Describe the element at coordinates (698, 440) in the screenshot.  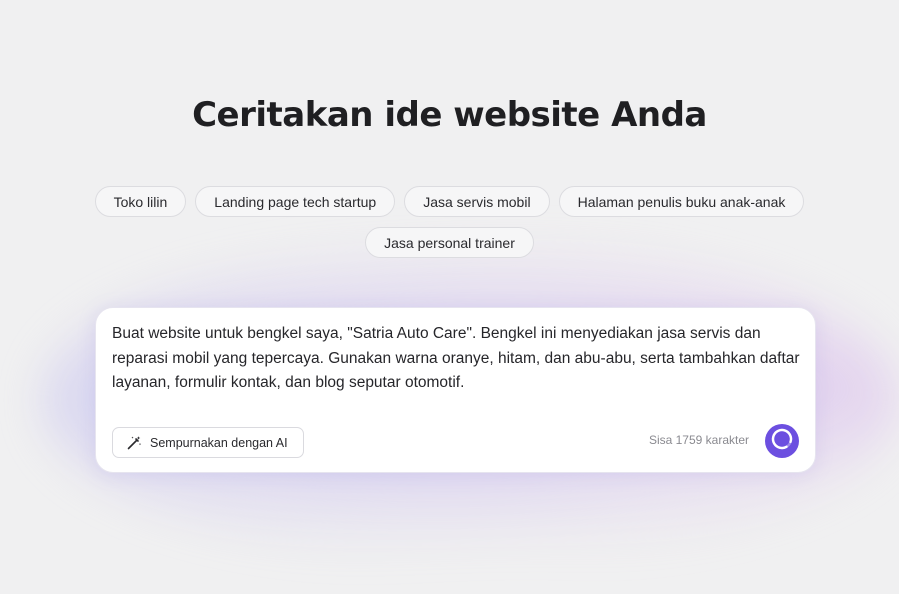
I see `character-count: Sisa 1759 karakter` at that location.